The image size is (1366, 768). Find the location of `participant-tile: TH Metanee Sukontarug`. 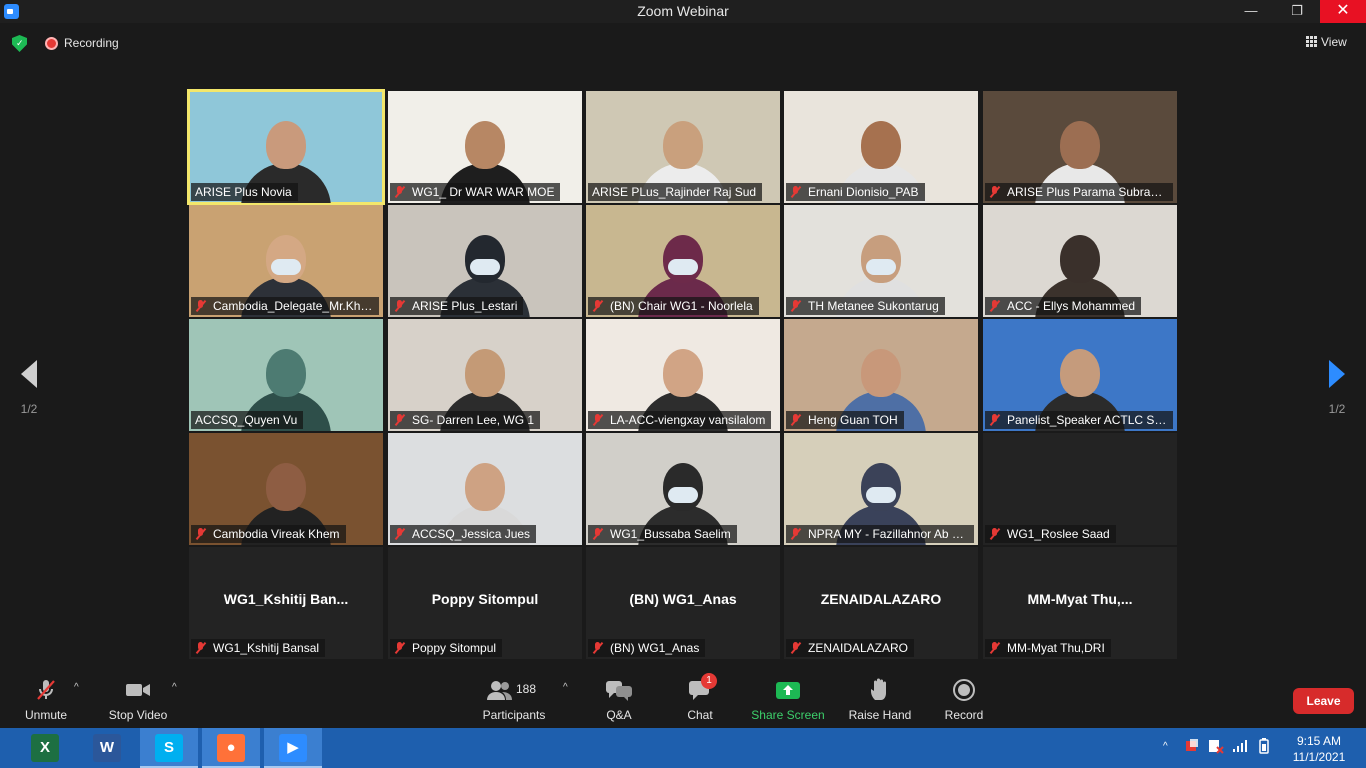

participant-tile: TH Metanee Sukontarug is located at coordinates (881, 261).